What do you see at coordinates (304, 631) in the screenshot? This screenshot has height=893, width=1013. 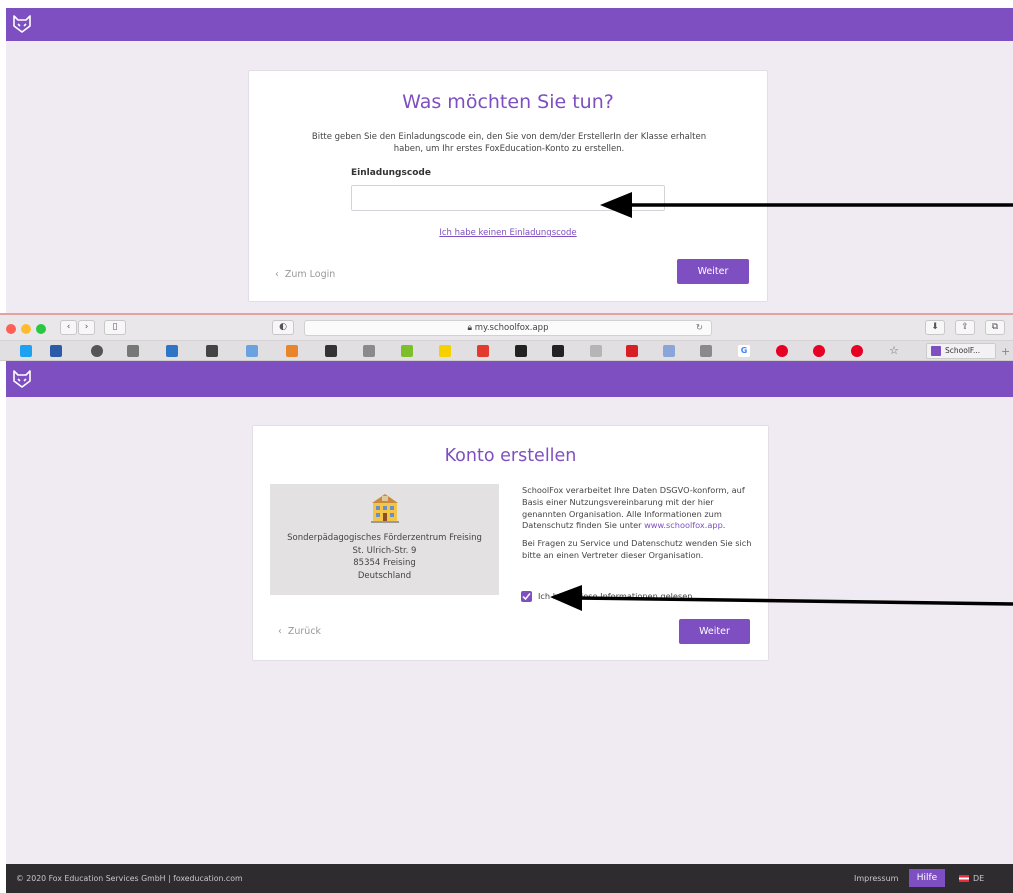 I see `back-label: Zurück` at bounding box center [304, 631].